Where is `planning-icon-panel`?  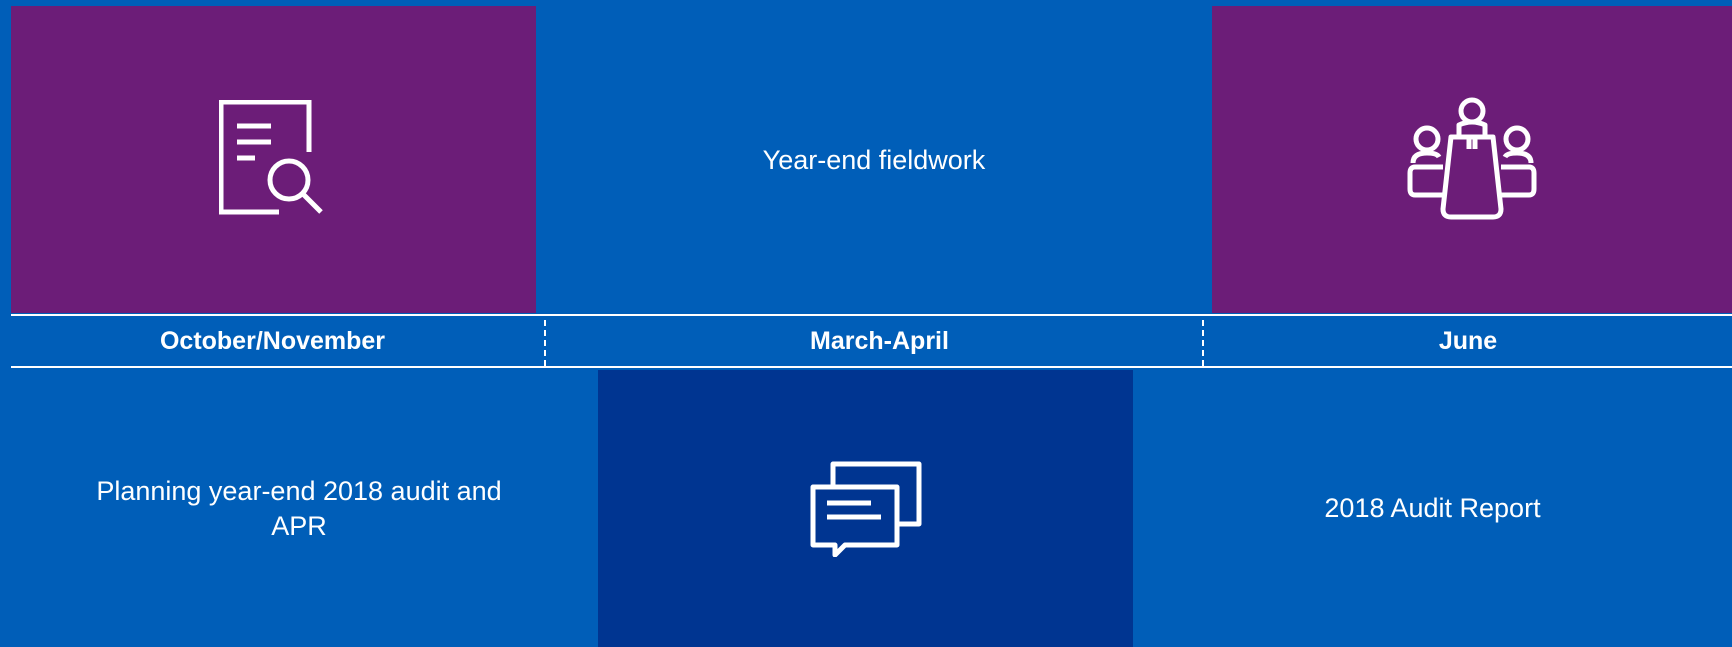
planning-icon-panel is located at coordinates (273, 159).